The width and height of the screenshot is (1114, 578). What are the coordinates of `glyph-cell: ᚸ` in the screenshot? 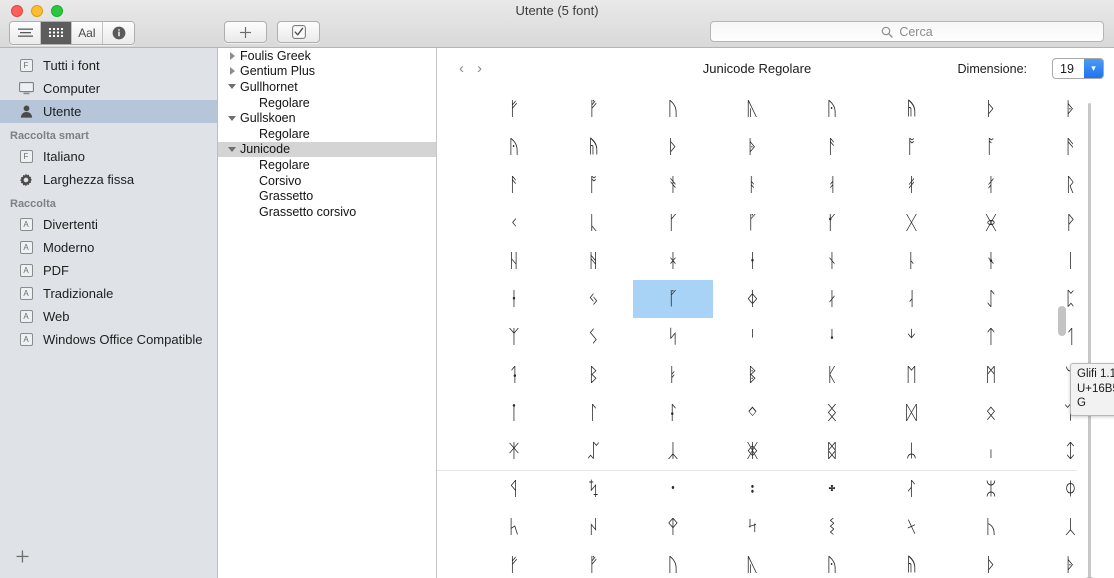 It's located at (991, 223).